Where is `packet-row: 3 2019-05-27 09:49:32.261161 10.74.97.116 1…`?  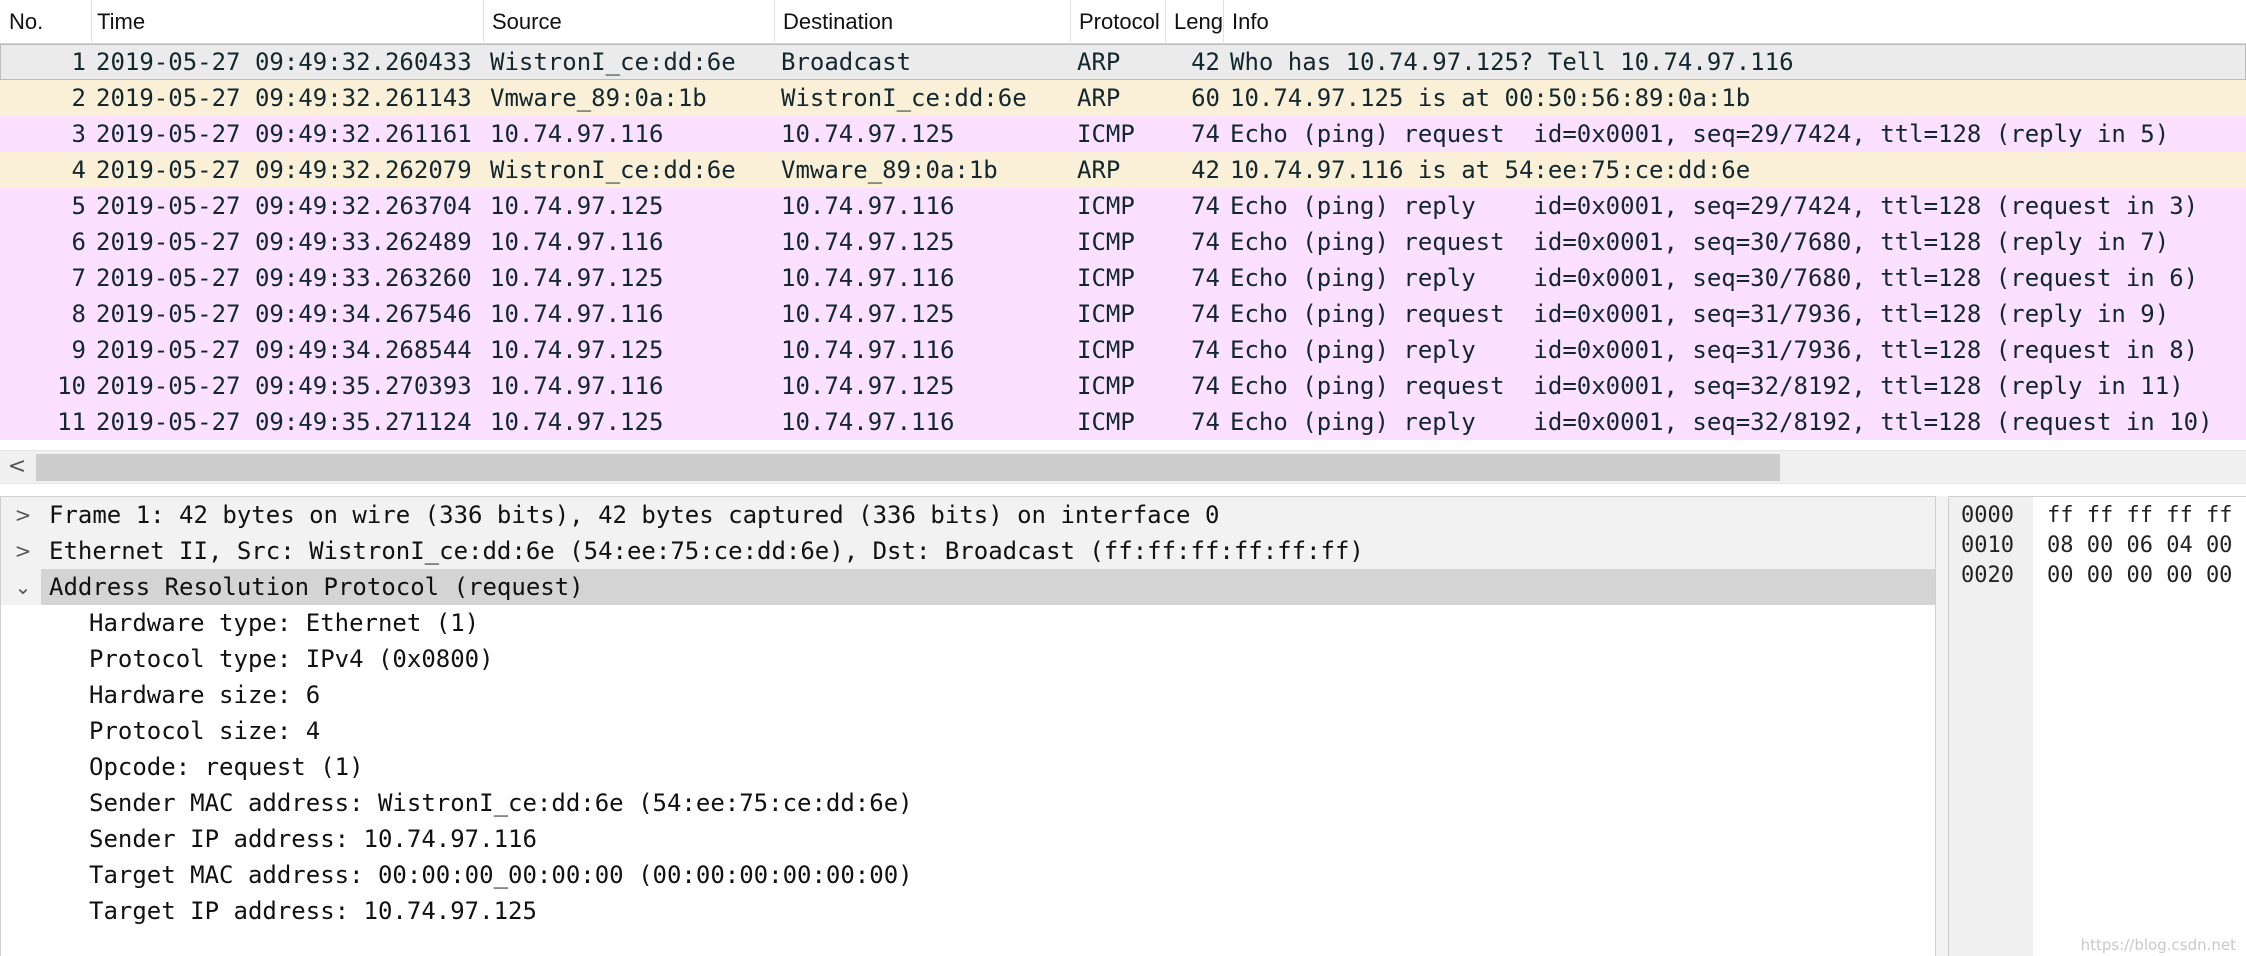
packet-row: 3 2019-05-27 09:49:32.261161 10.74.97.116 1… is located at coordinates (1123, 134).